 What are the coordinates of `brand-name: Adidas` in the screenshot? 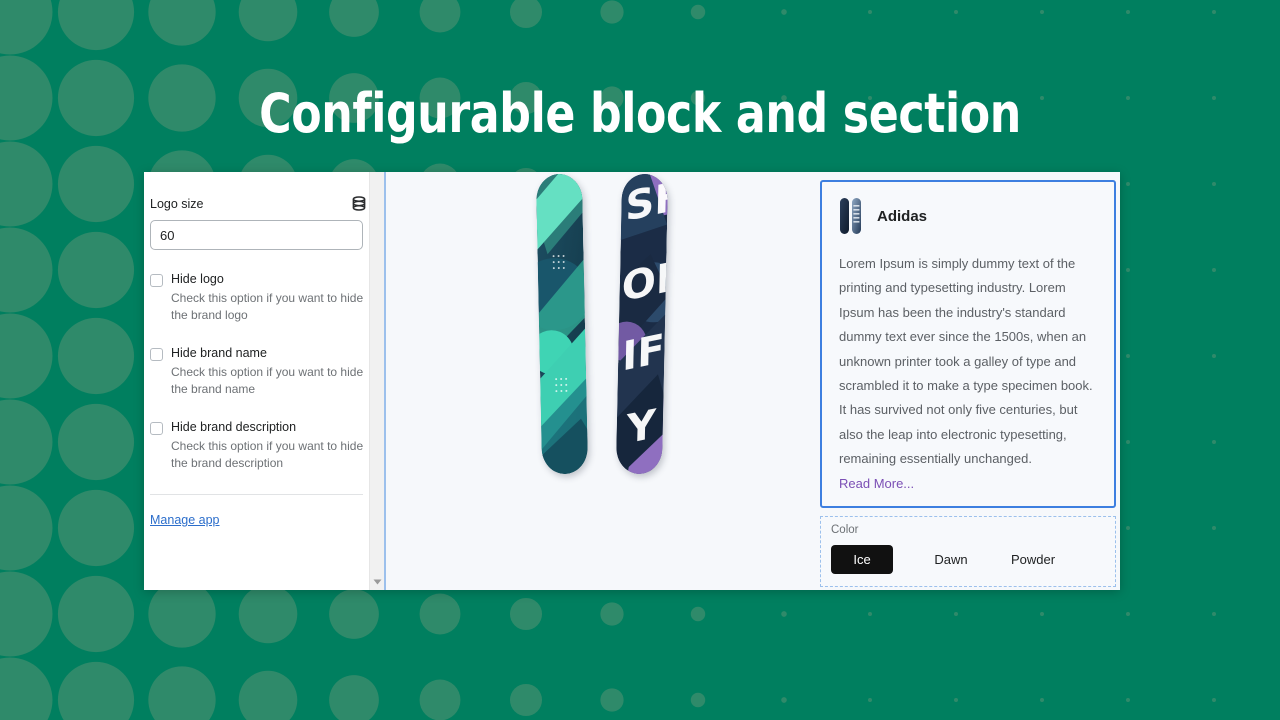 It's located at (902, 216).